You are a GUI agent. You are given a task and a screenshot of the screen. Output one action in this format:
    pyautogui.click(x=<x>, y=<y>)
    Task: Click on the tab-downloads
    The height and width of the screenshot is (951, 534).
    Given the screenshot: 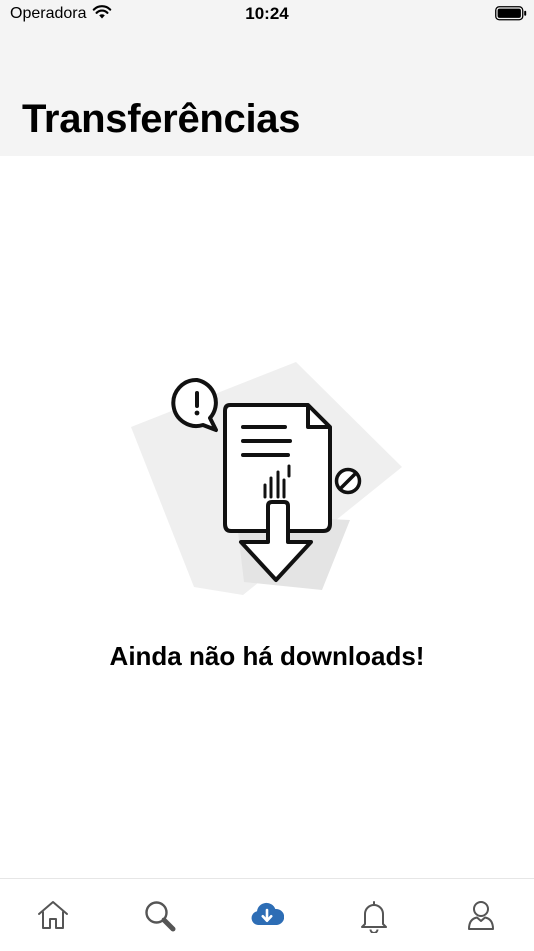 What is the action you would take?
    pyautogui.click(x=267, y=915)
    